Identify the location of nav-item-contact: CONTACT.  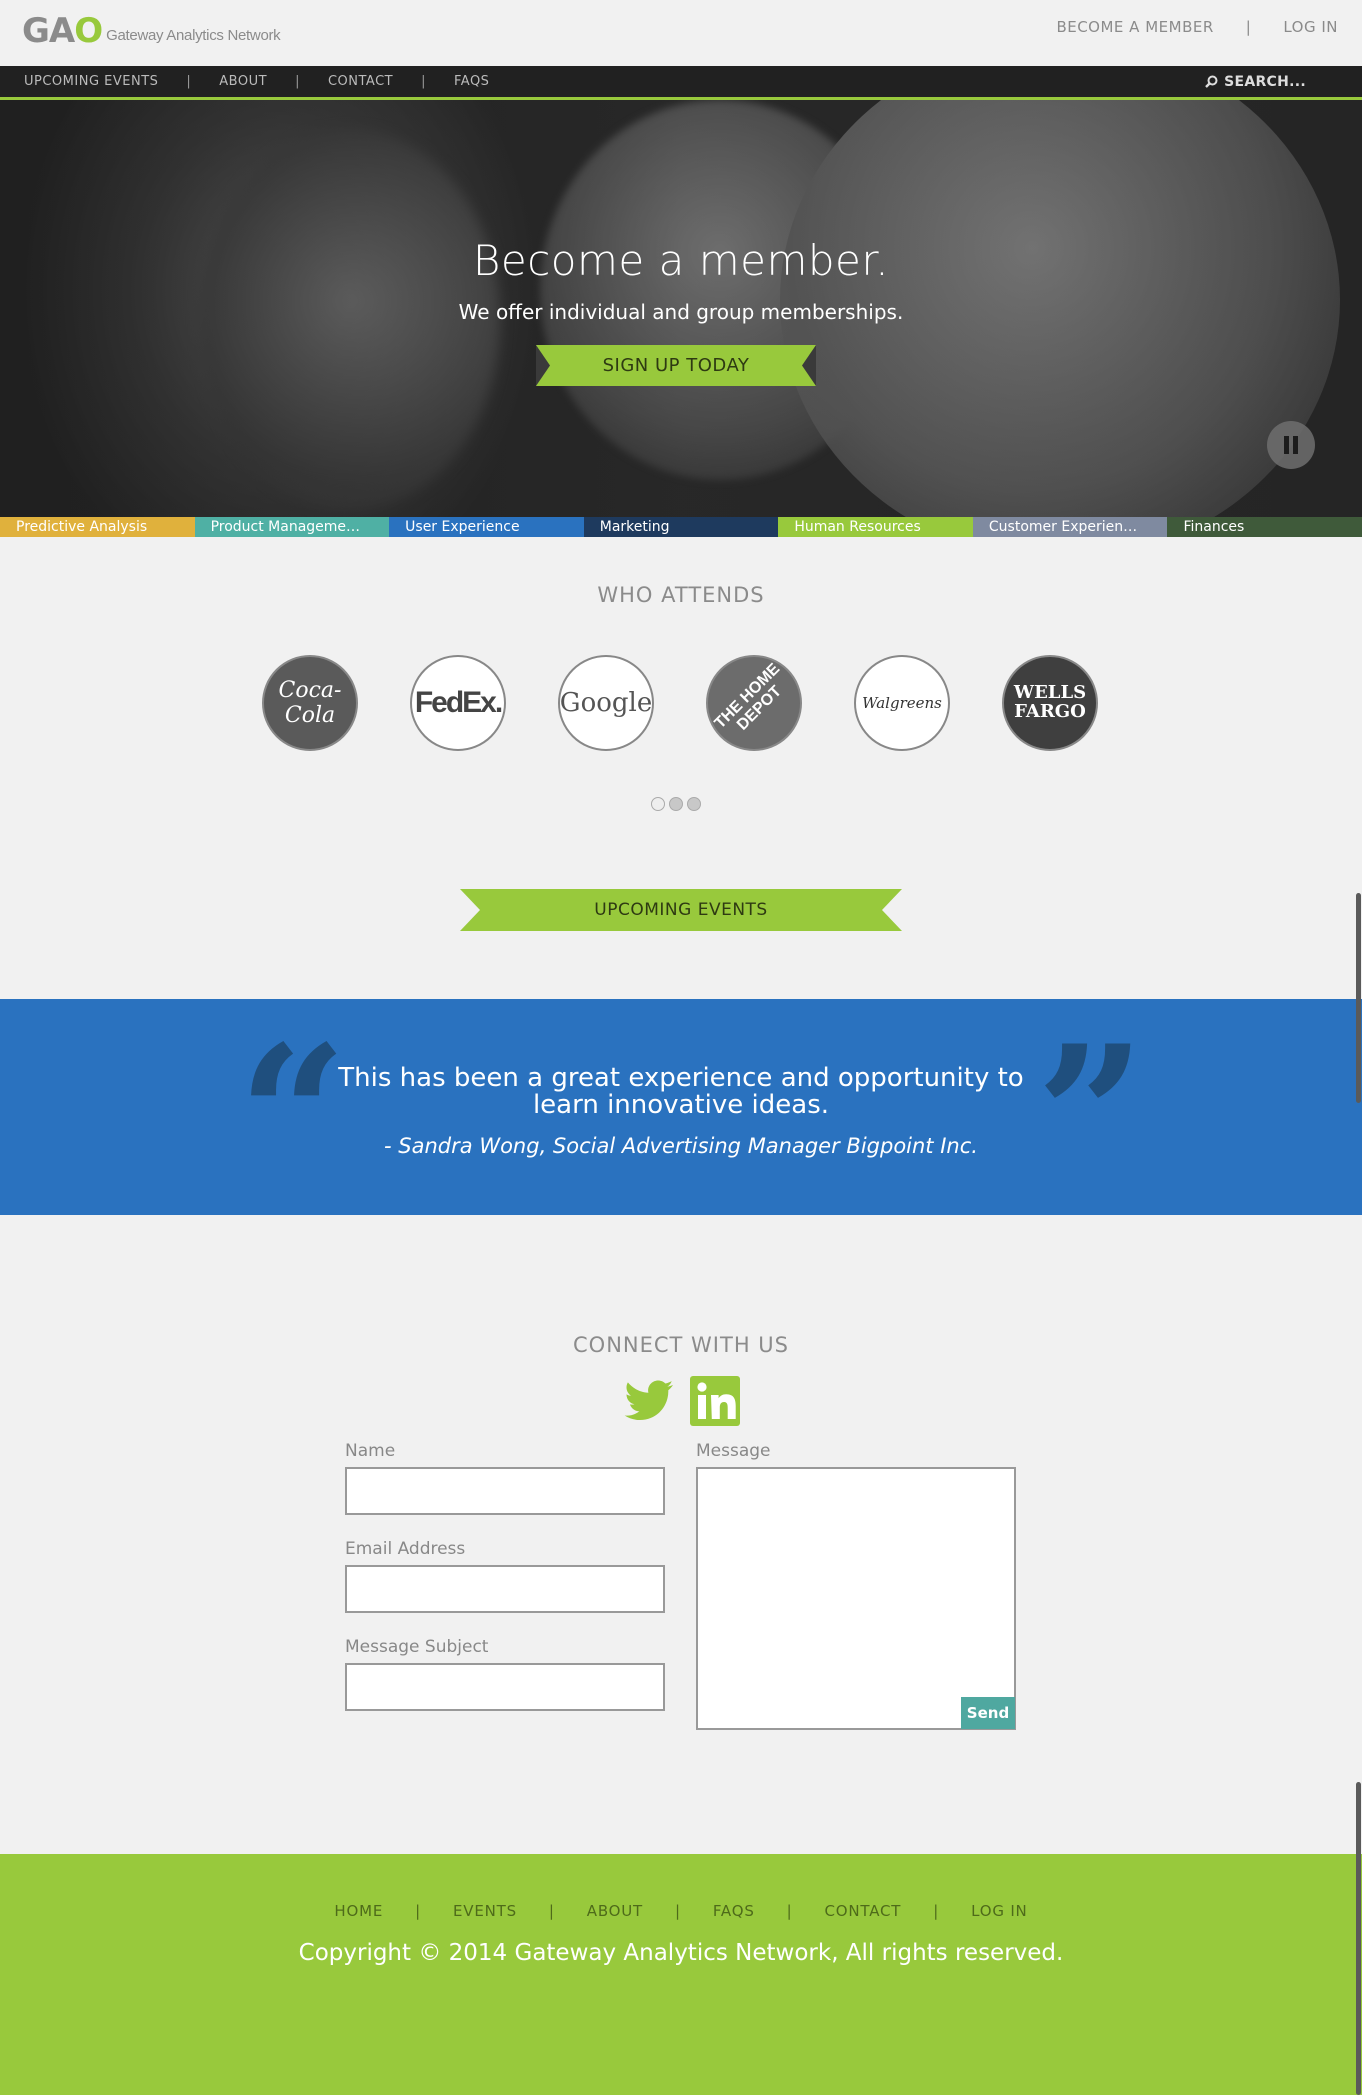
(360, 81).